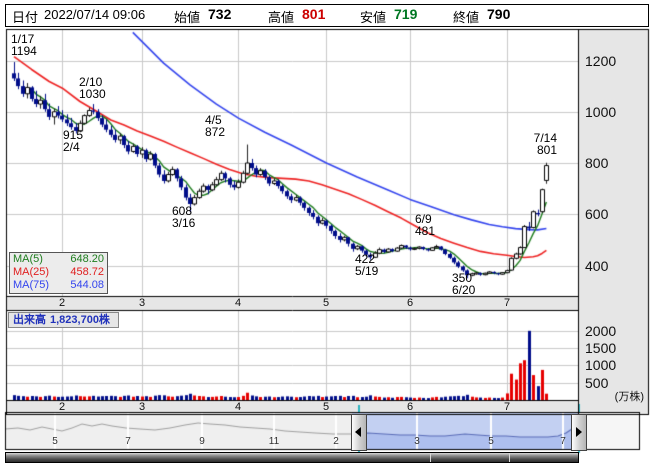  I want to click on left-arrow-icon, so click(358, 432).